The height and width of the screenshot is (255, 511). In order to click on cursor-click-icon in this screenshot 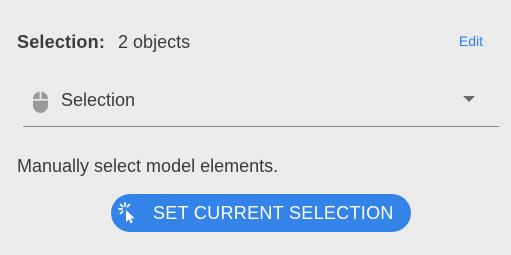, I will do `click(126, 213)`.